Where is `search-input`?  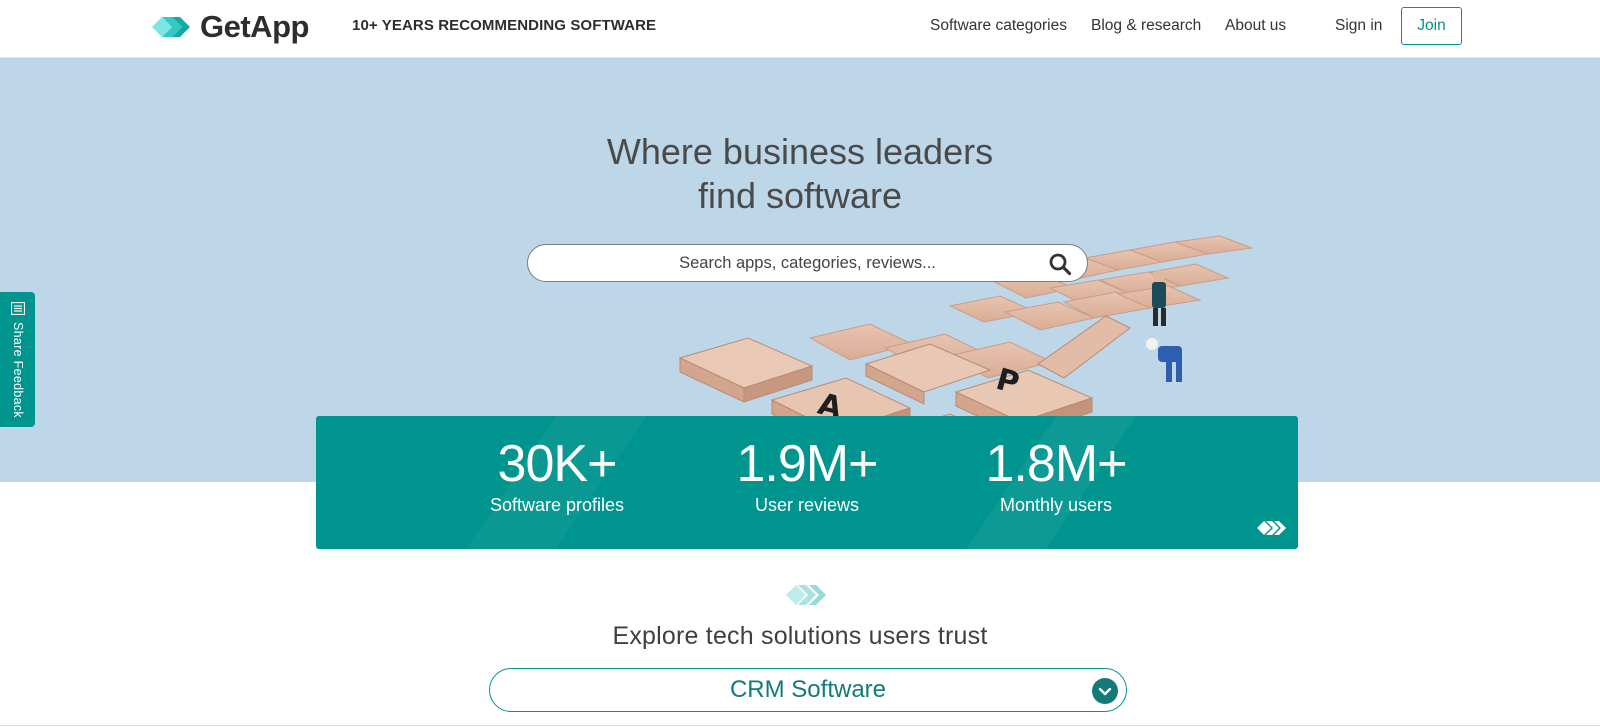 search-input is located at coordinates (807, 263).